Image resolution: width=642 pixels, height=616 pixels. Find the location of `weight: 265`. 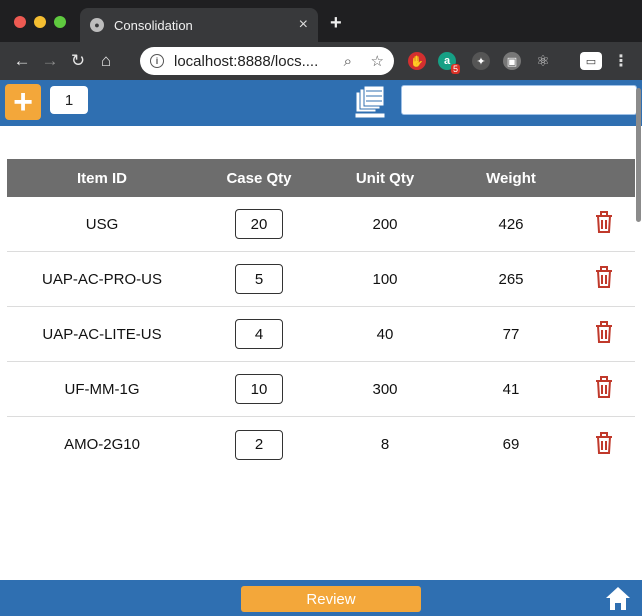

weight: 265 is located at coordinates (511, 279).